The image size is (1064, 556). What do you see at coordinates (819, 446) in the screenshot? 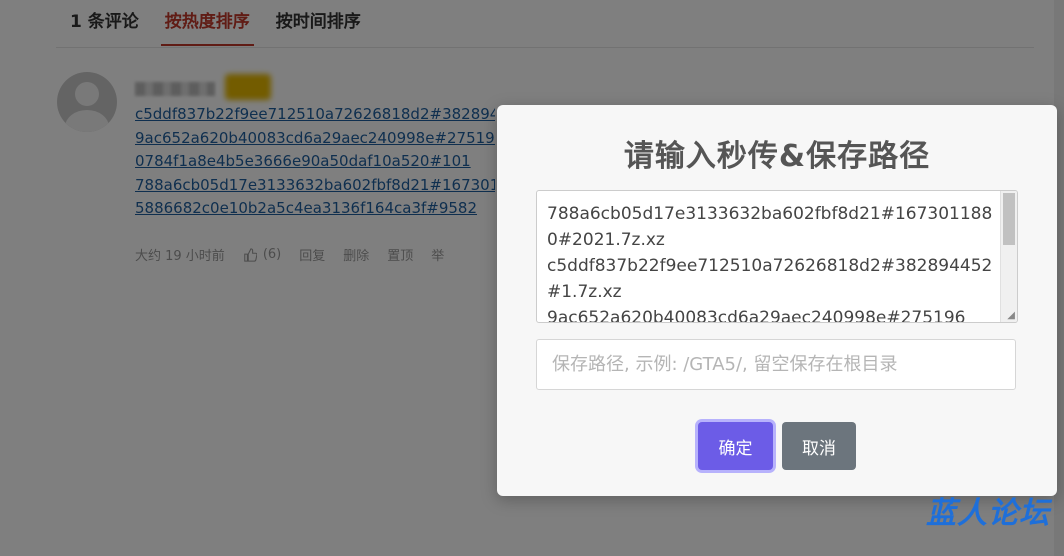
I see `cancel-button: 取消` at bounding box center [819, 446].